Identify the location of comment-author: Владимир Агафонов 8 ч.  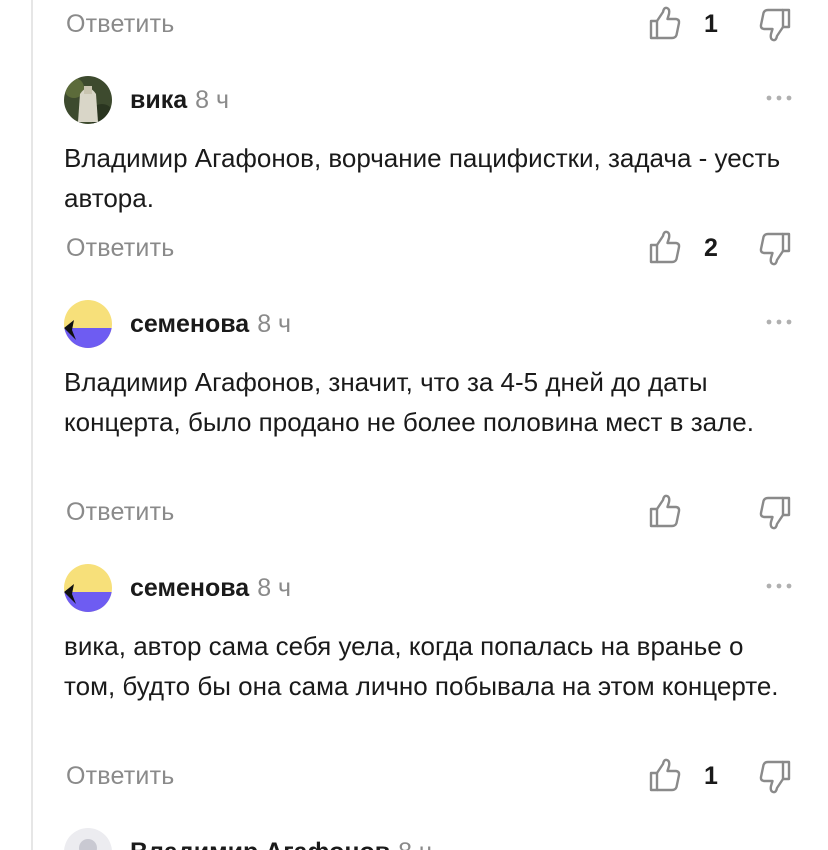
(281, 844).